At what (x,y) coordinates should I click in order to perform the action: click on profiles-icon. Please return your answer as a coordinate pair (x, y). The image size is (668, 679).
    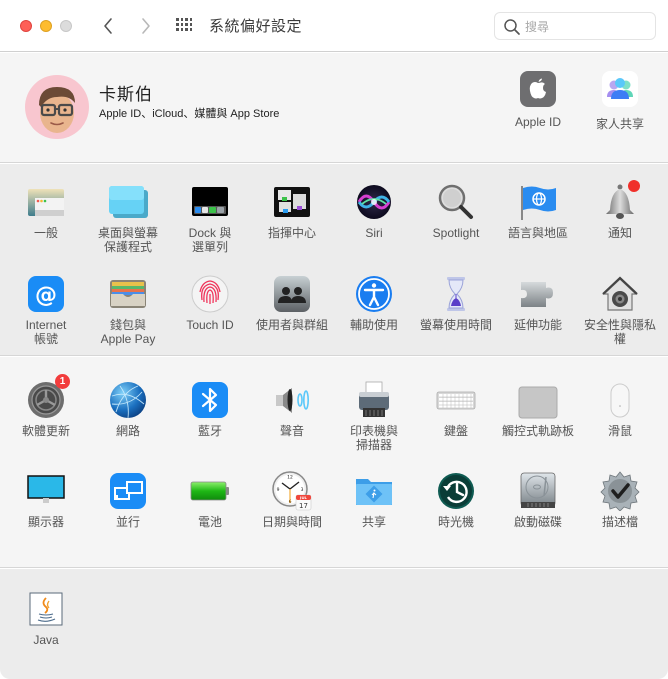
    Looking at the image, I should click on (620, 491).